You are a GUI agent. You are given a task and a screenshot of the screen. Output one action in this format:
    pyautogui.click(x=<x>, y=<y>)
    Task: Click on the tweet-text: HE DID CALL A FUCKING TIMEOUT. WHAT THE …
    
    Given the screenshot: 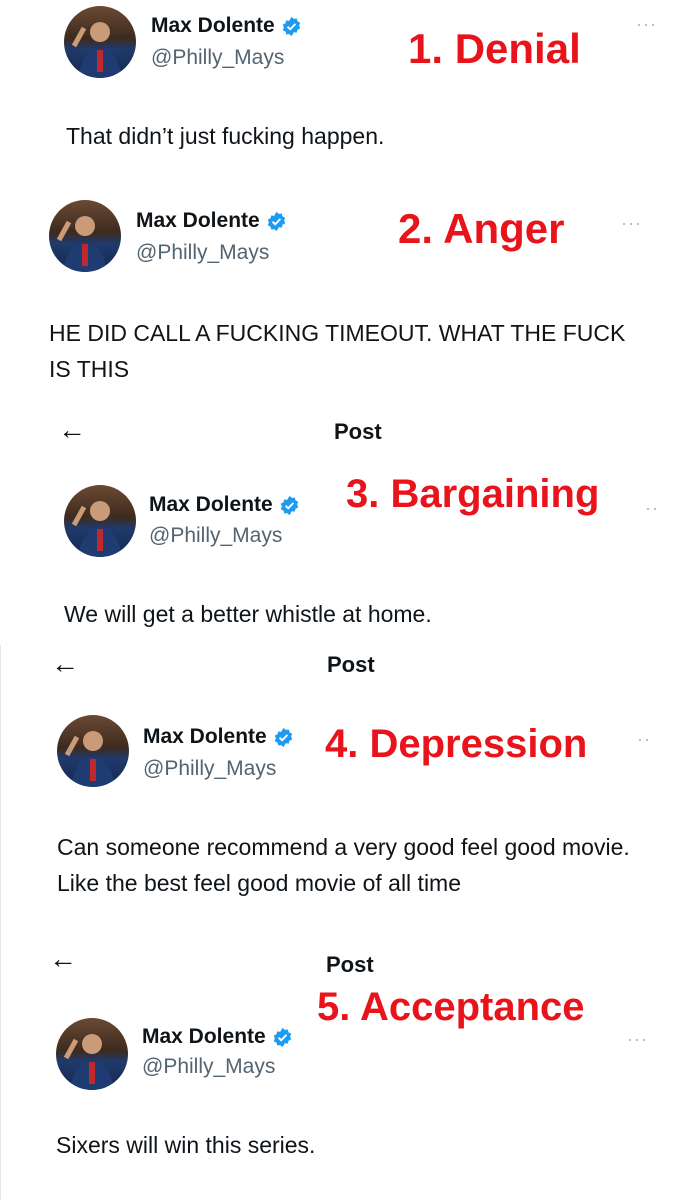 What is the action you would take?
    pyautogui.click(x=337, y=351)
    